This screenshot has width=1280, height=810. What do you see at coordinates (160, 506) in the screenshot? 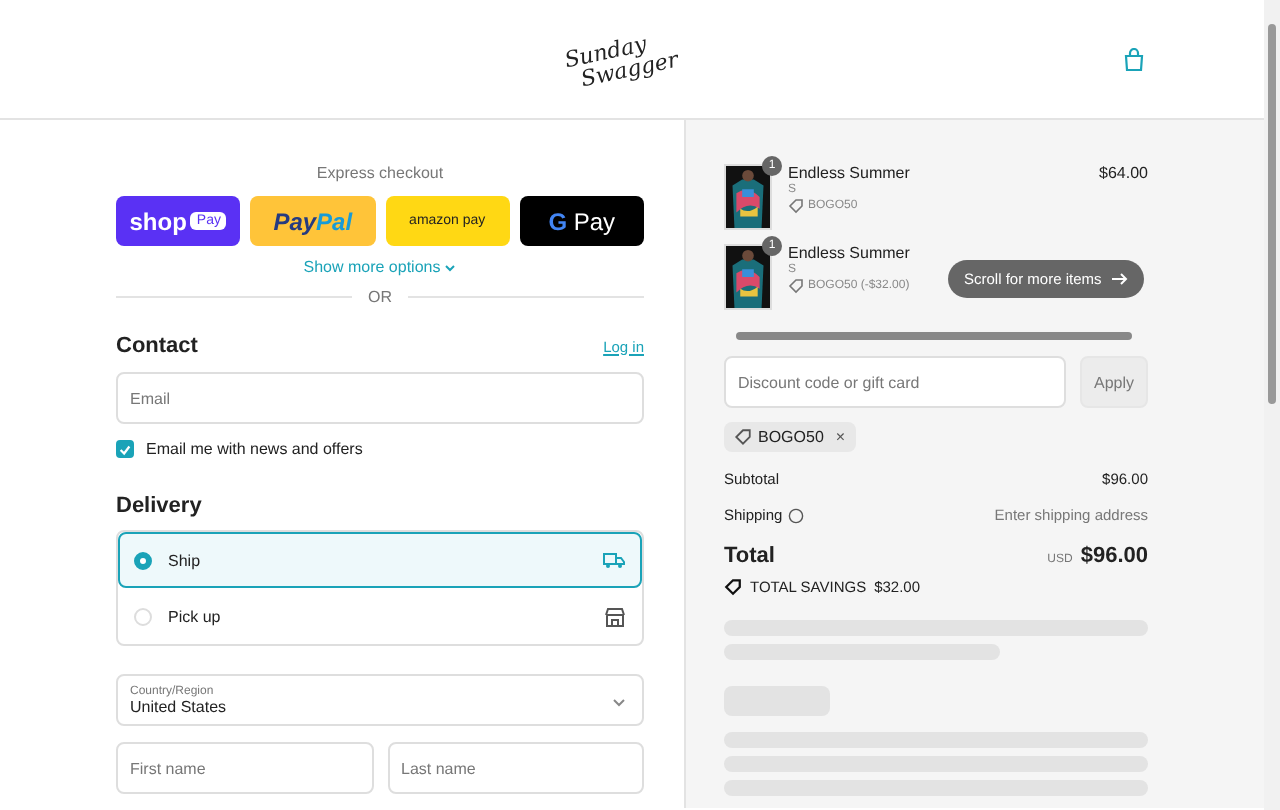
I see `delivery-heading: Delivery` at bounding box center [160, 506].